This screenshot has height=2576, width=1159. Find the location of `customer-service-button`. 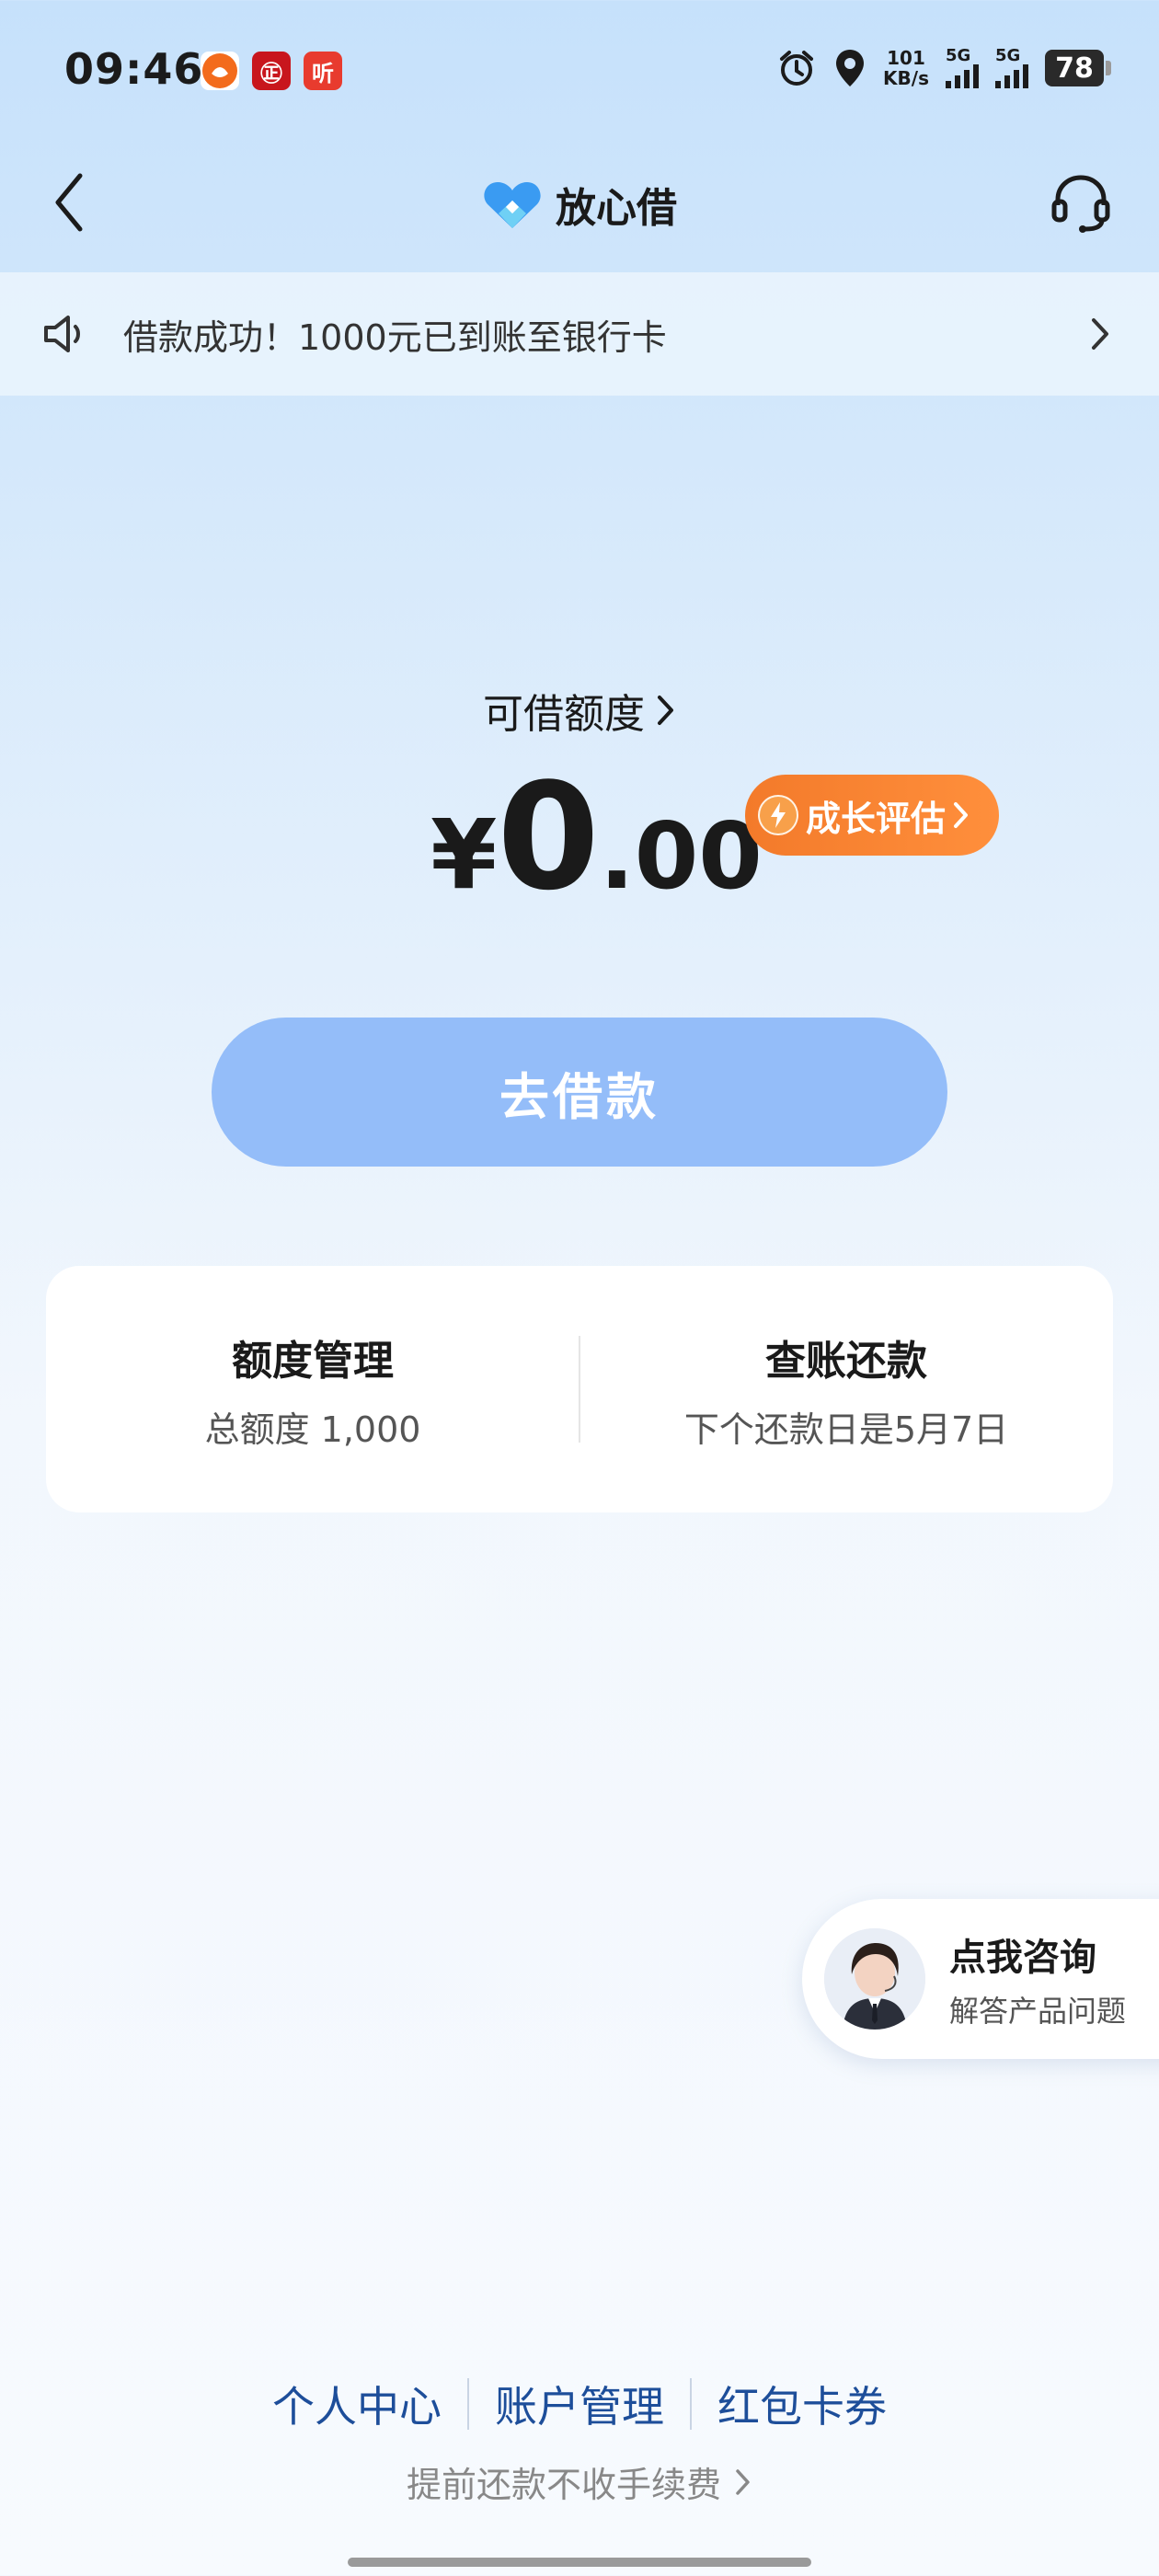

customer-service-button is located at coordinates (1080, 202).